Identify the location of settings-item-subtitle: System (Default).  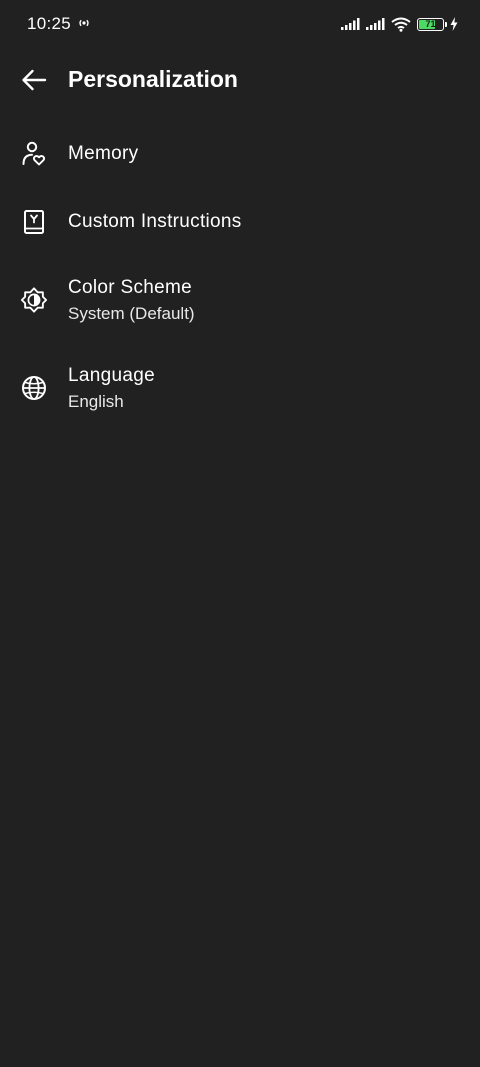
(131, 313).